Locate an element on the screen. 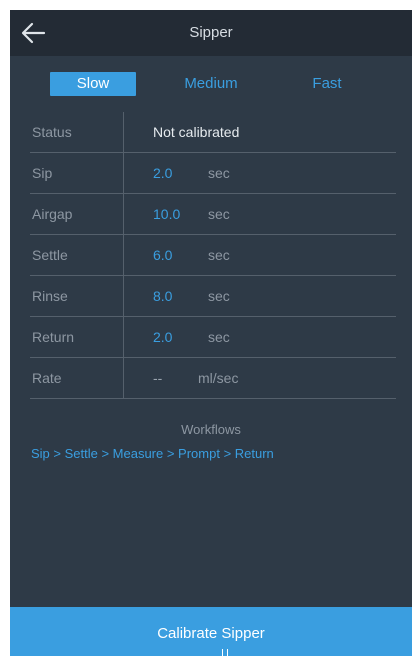 The image size is (413, 656). settle-unit: sec is located at coordinates (219, 255).